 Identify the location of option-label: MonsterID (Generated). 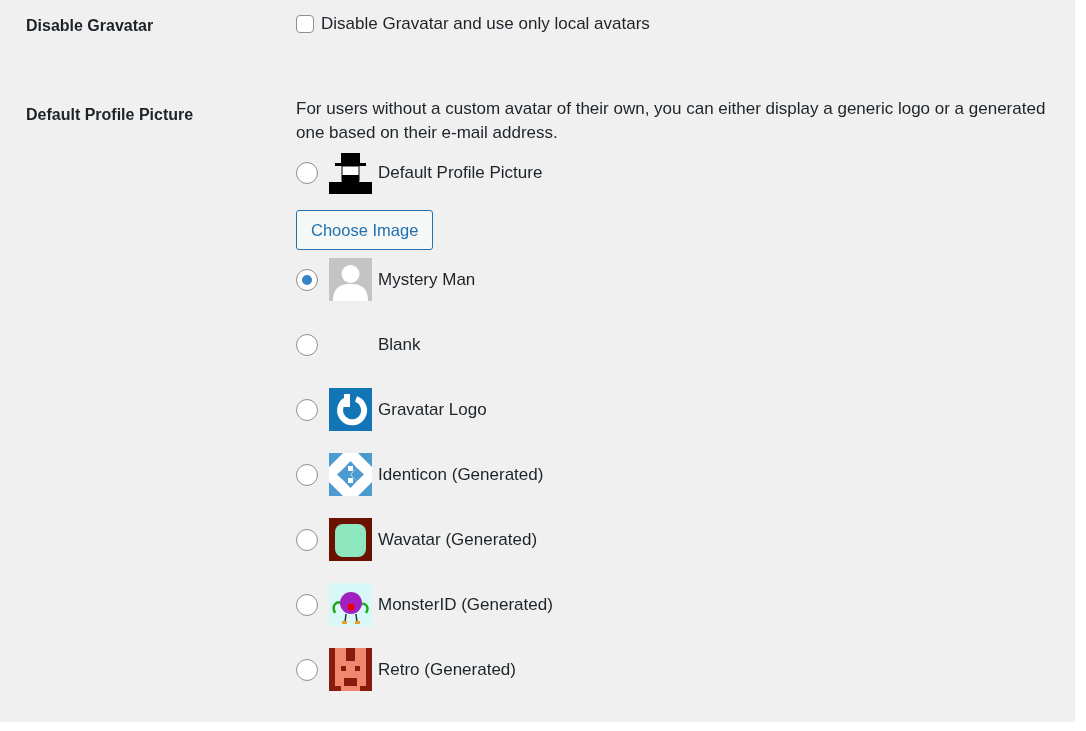
(465, 604).